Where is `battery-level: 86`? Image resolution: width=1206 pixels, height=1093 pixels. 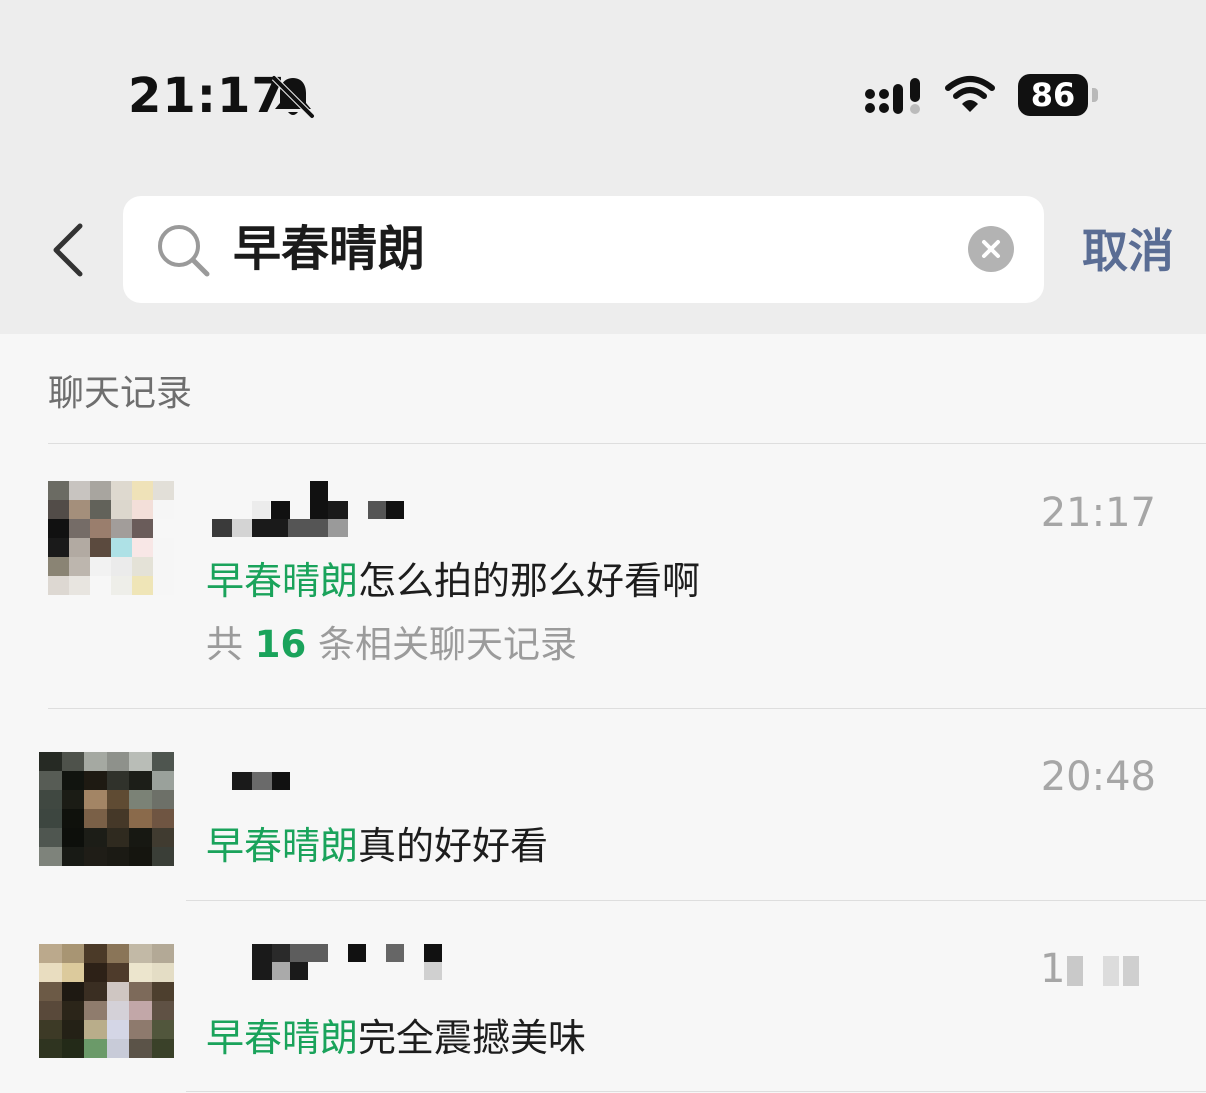
battery-level: 86 is located at coordinates (1053, 95).